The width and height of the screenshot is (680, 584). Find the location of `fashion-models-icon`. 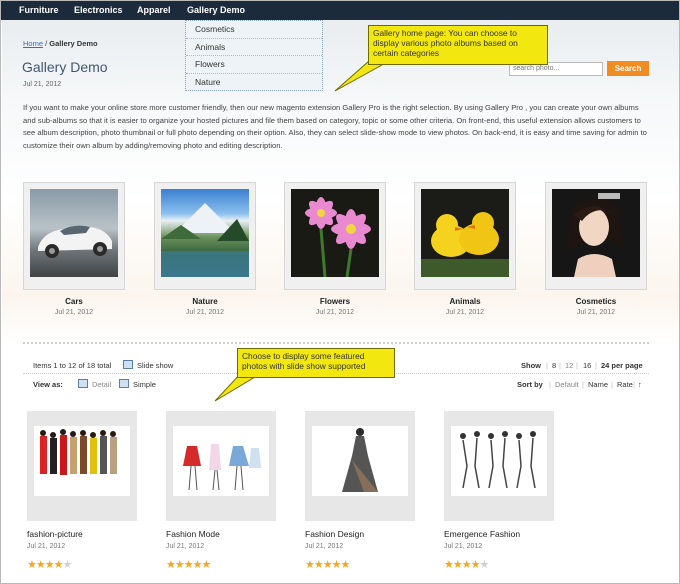

fashion-models-icon is located at coordinates (78, 452).